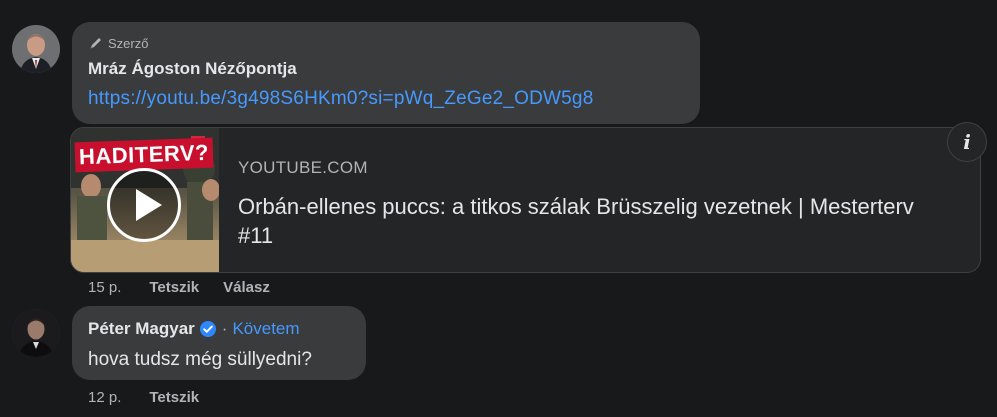 This screenshot has width=997, height=417. I want to click on author-badge-label: Szerző, so click(128, 43).